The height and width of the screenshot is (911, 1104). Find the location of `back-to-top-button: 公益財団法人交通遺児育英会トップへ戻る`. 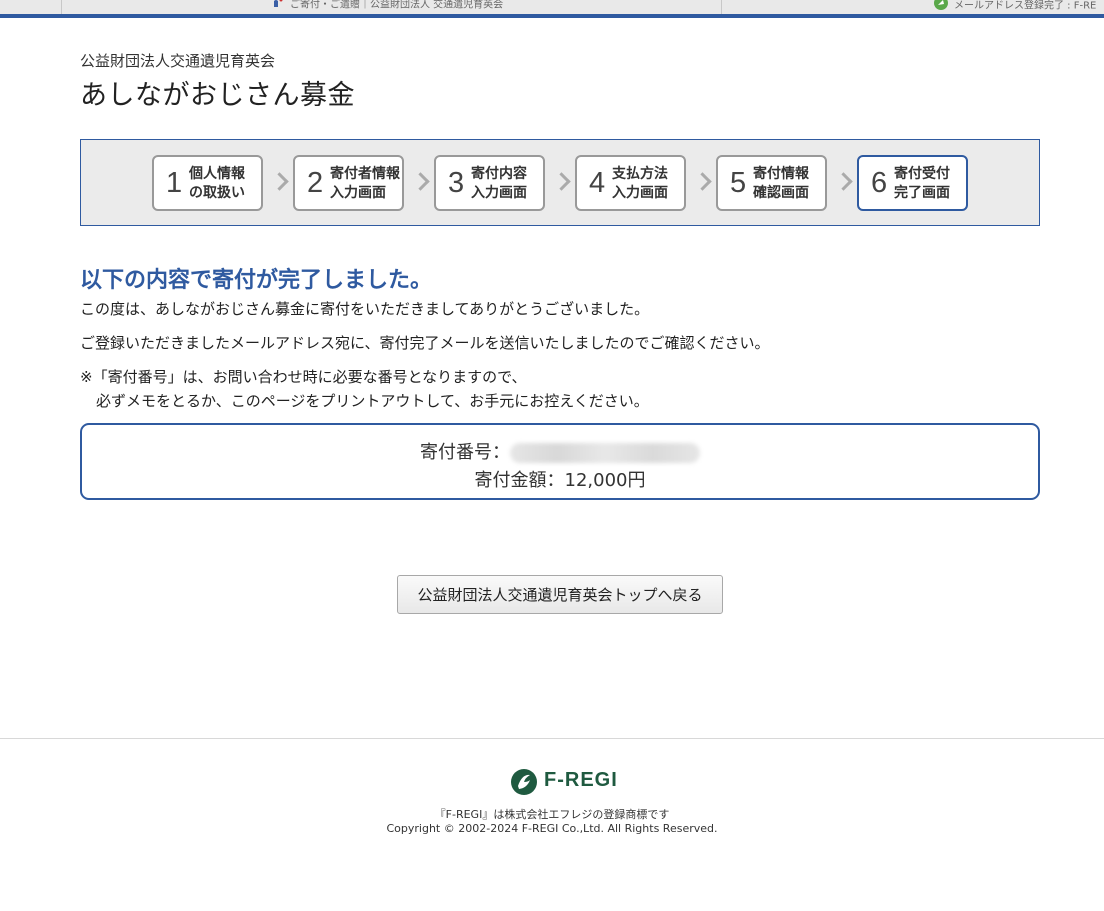

back-to-top-button: 公益財団法人交通遺児育英会トップへ戻る is located at coordinates (560, 594).